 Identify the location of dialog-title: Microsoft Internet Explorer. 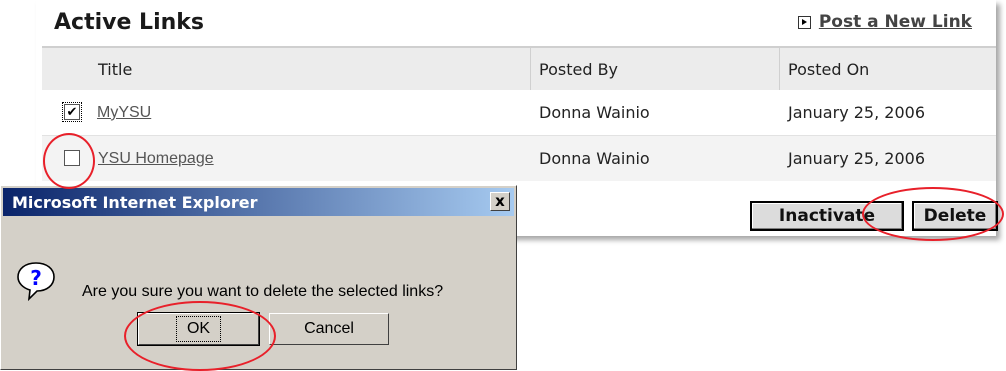
(135, 202).